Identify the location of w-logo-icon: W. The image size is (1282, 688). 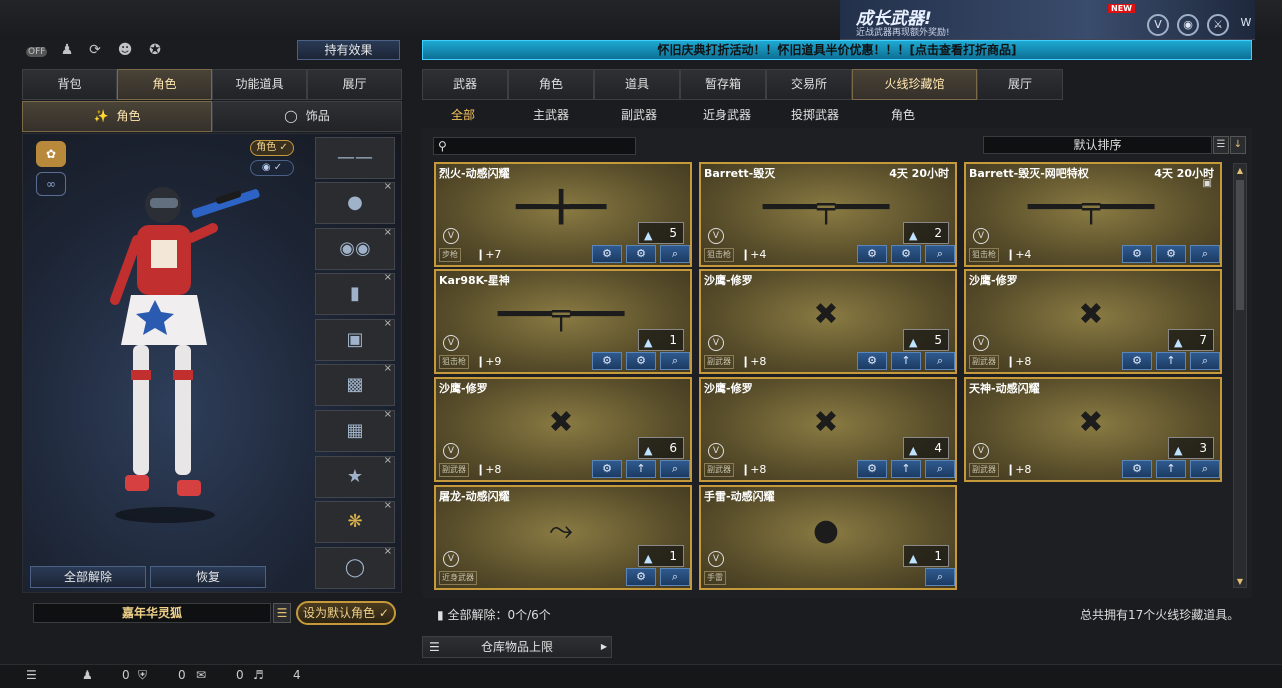
(1246, 25).